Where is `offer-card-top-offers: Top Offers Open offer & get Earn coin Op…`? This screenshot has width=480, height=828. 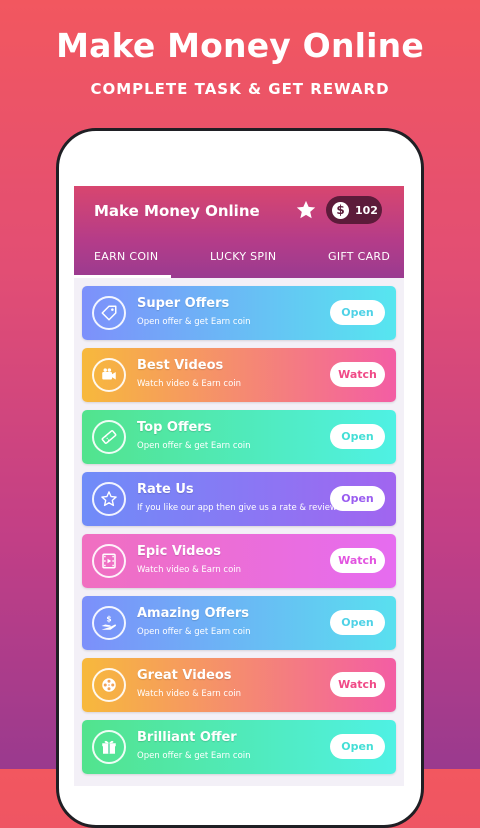 offer-card-top-offers: Top Offers Open offer & get Earn coin Op… is located at coordinates (239, 437).